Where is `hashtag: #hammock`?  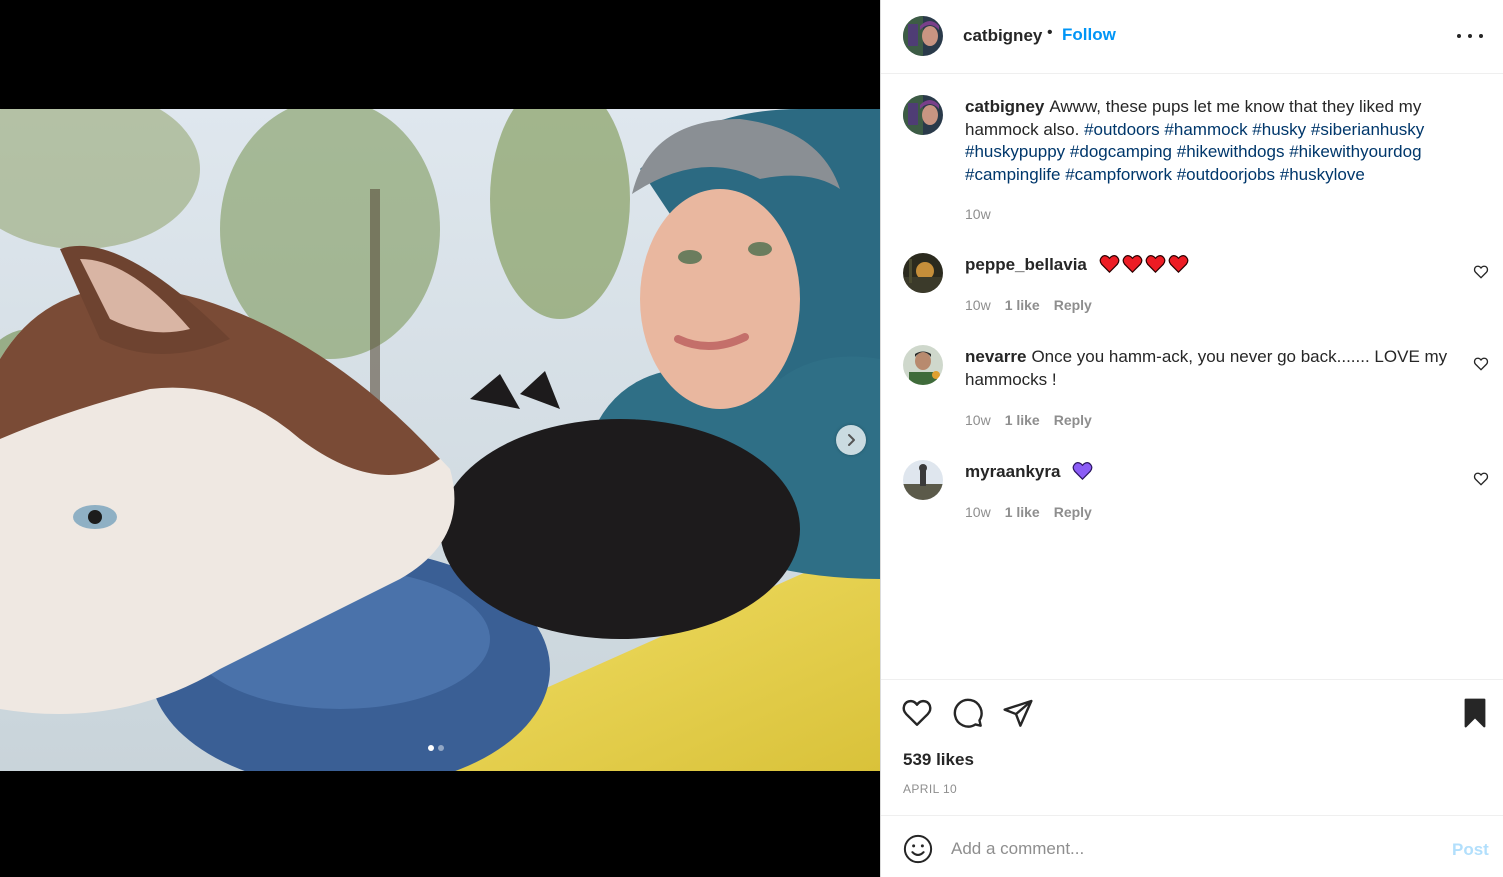
hashtag: #hammock is located at coordinates (1205, 129).